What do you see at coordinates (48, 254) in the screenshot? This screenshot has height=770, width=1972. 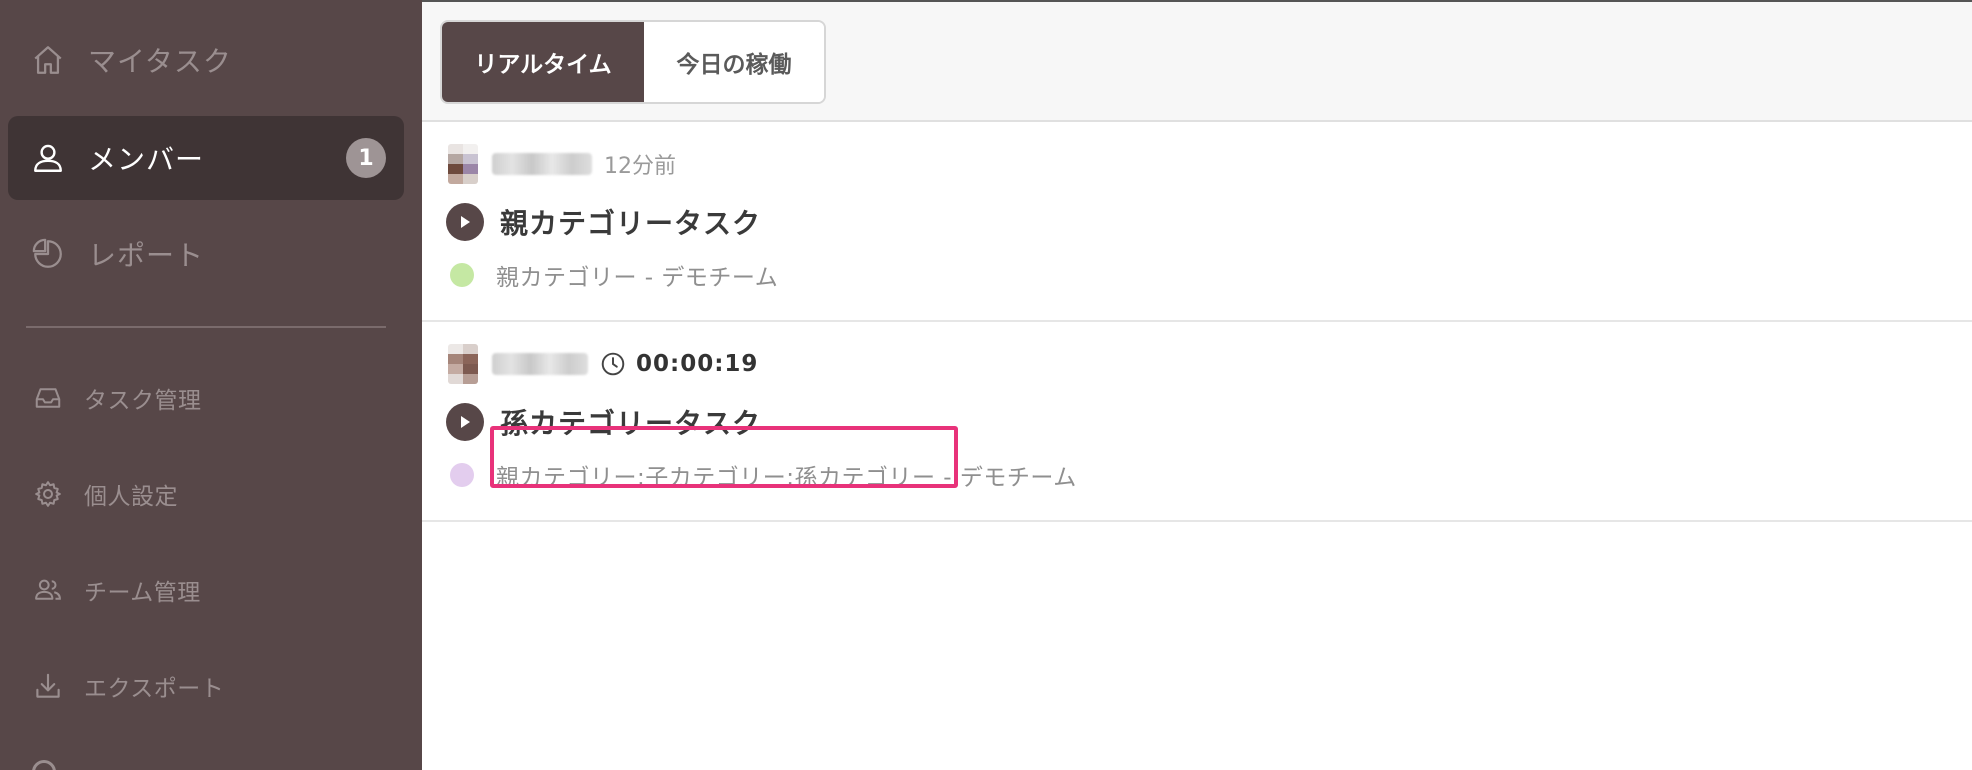 I see `pie-chart-icon` at bounding box center [48, 254].